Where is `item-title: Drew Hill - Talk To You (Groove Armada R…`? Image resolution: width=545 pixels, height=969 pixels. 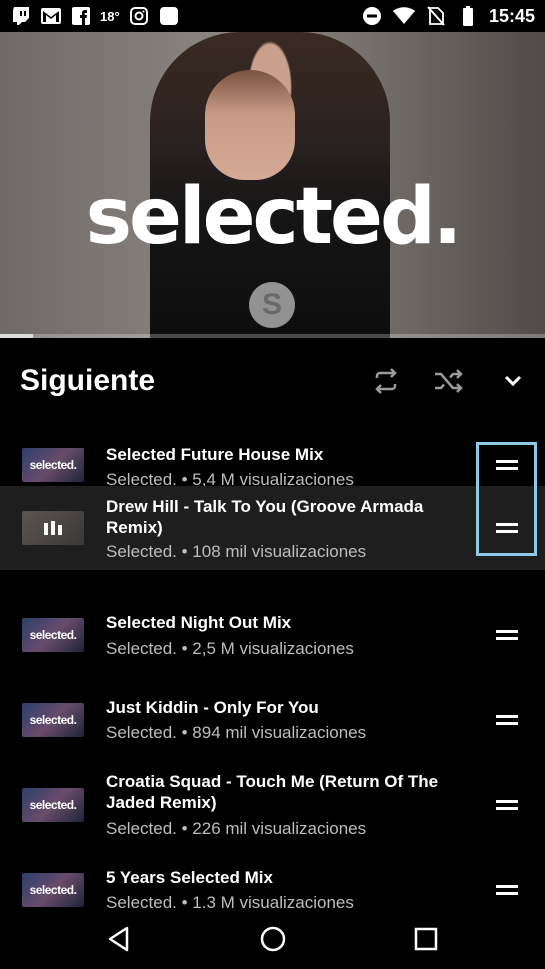
item-title: Drew Hill - Talk To You (Groove Armada R… is located at coordinates (265, 517).